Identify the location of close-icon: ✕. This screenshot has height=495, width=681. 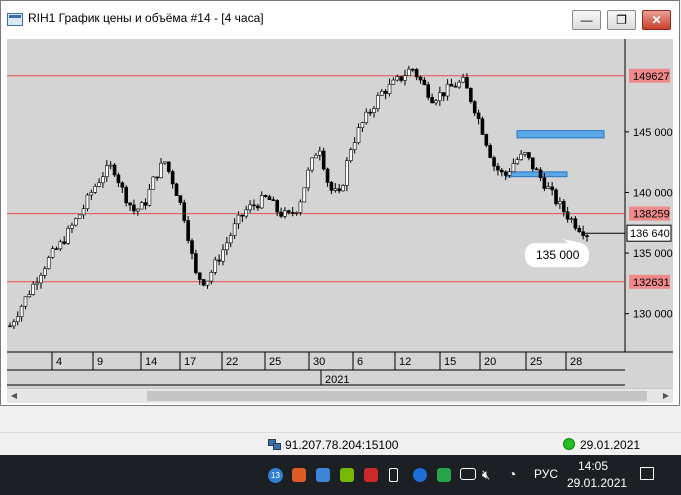
(656, 20).